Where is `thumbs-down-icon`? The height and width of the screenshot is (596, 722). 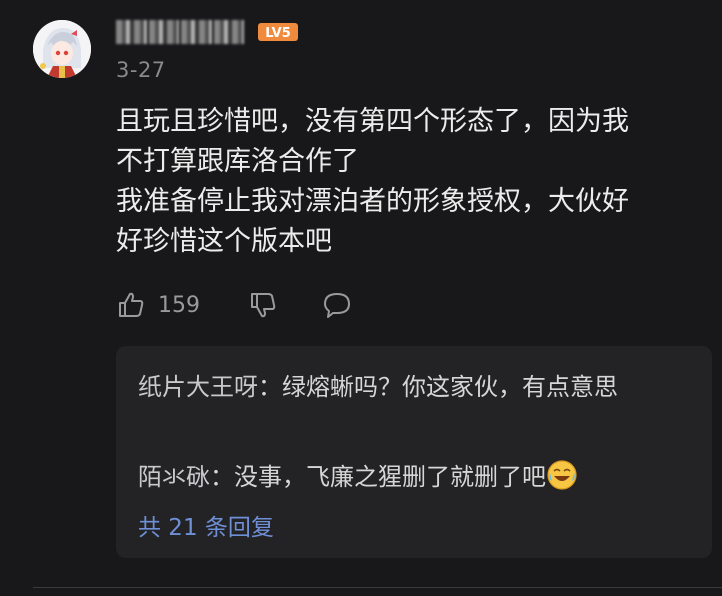 thumbs-down-icon is located at coordinates (263, 305).